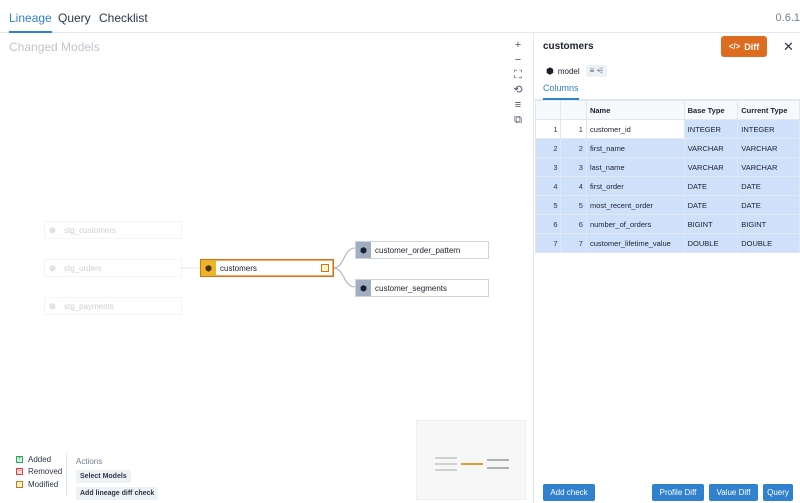 This screenshot has height=503, width=800. What do you see at coordinates (568, 71) in the screenshot?
I see `model-type-label: model` at bounding box center [568, 71].